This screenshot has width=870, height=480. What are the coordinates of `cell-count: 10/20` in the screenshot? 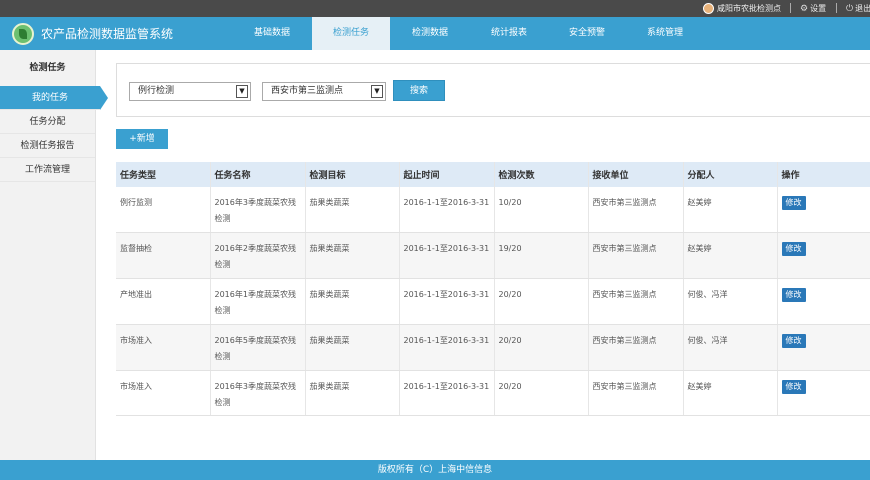 It's located at (541, 210).